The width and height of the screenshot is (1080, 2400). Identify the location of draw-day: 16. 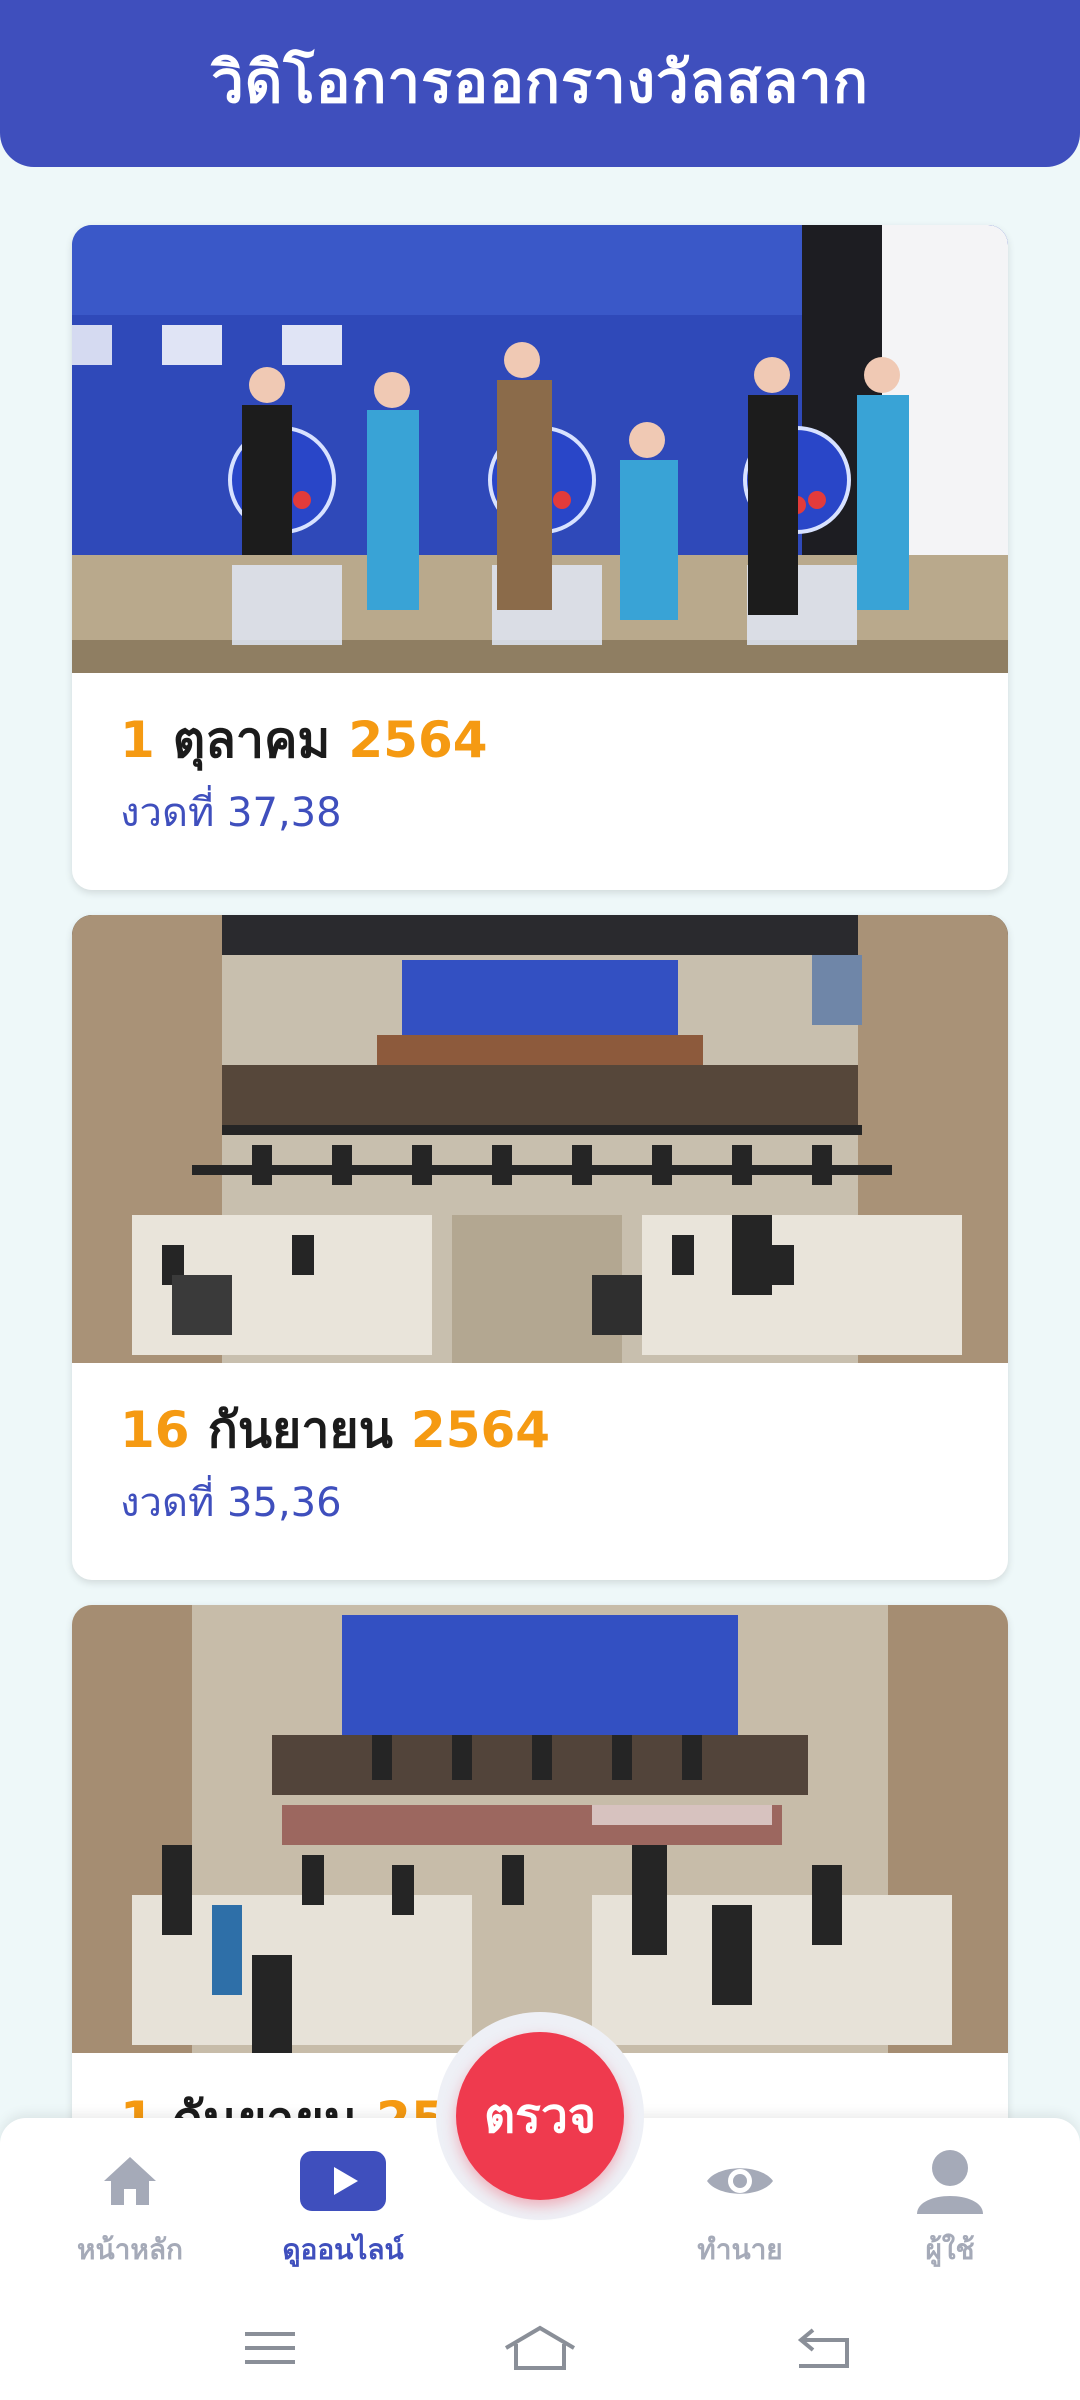
(155, 1430).